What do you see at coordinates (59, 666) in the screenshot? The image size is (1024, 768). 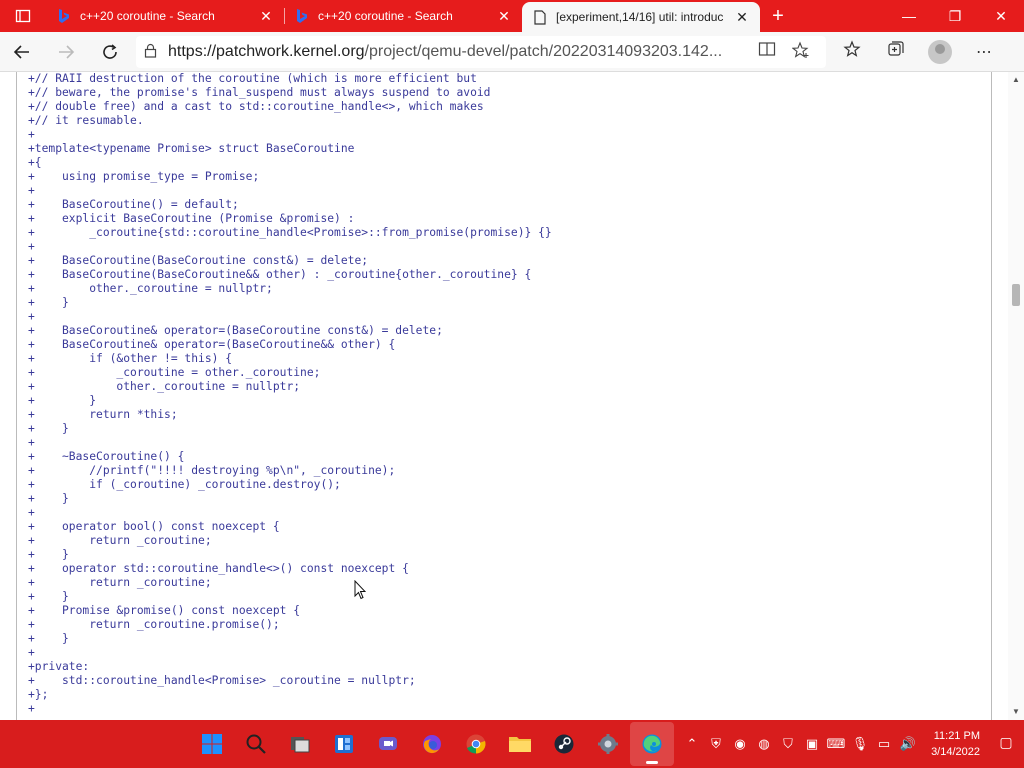 I see `code-line: +private:` at bounding box center [59, 666].